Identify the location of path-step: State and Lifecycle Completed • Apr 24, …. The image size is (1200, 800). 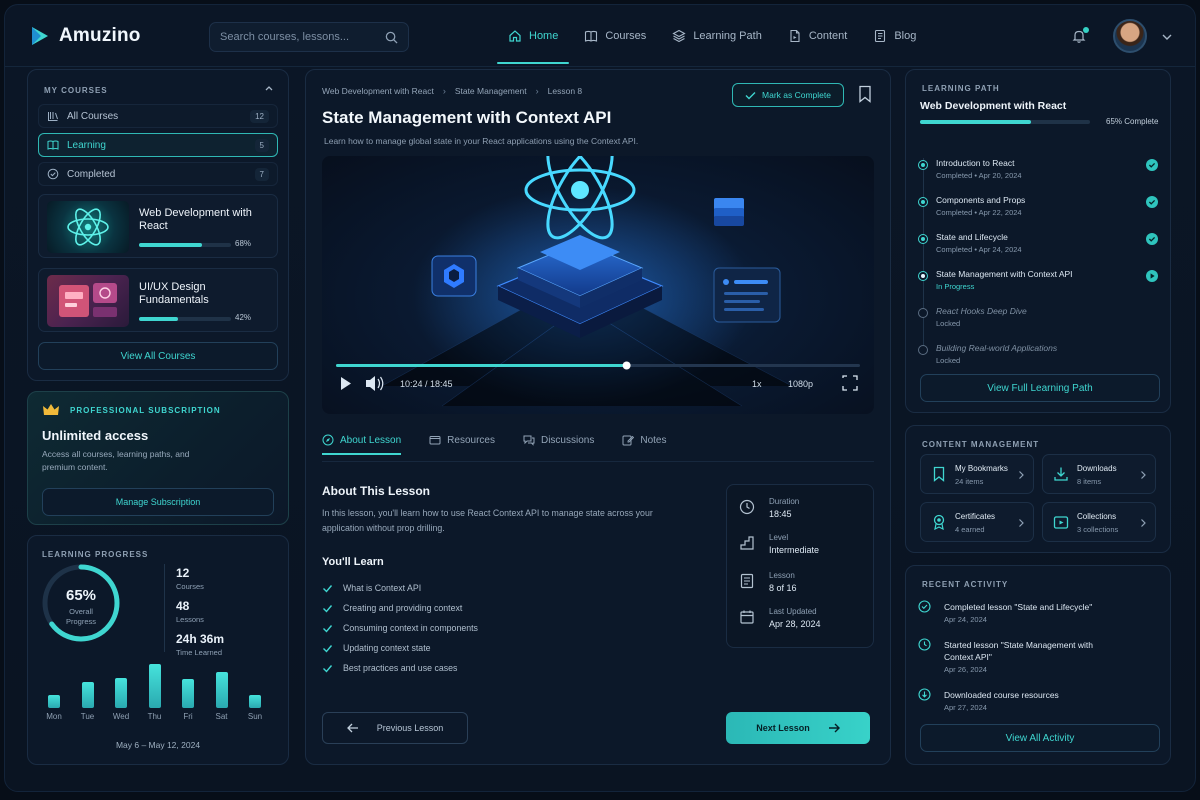
(1038, 248).